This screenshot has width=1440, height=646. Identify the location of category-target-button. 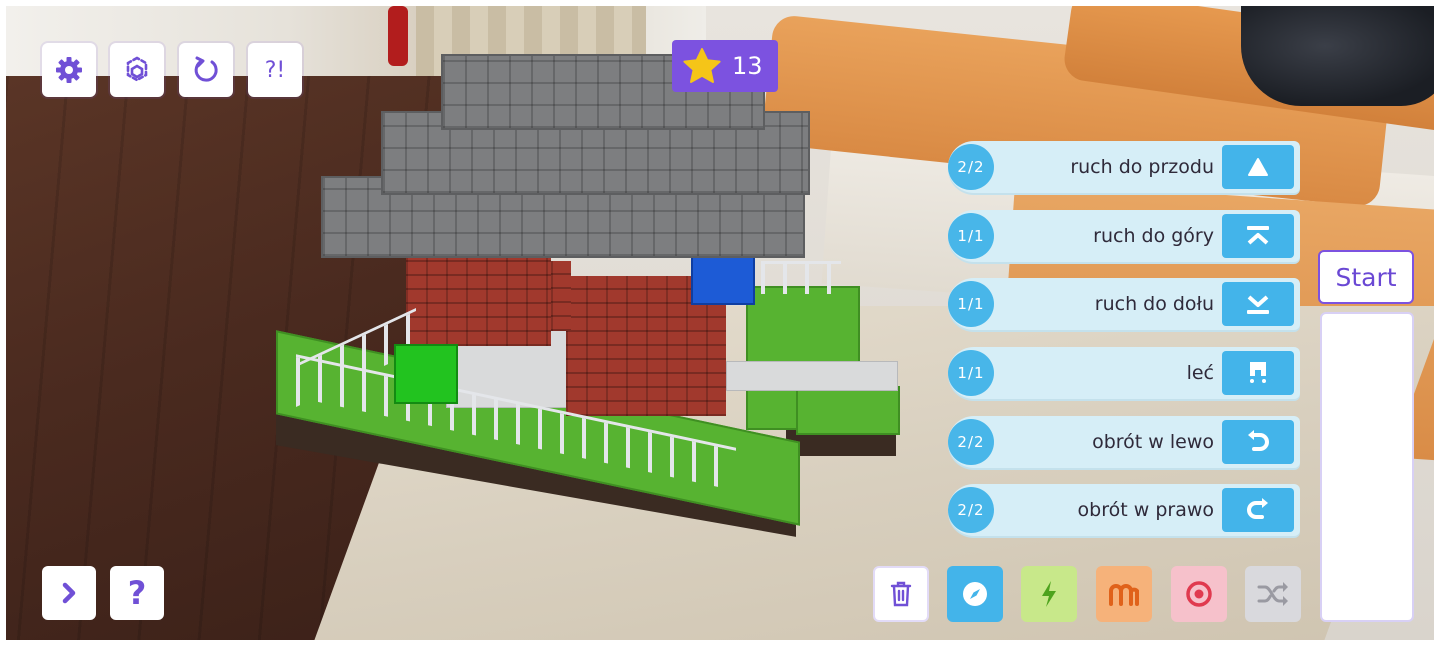
(1199, 594).